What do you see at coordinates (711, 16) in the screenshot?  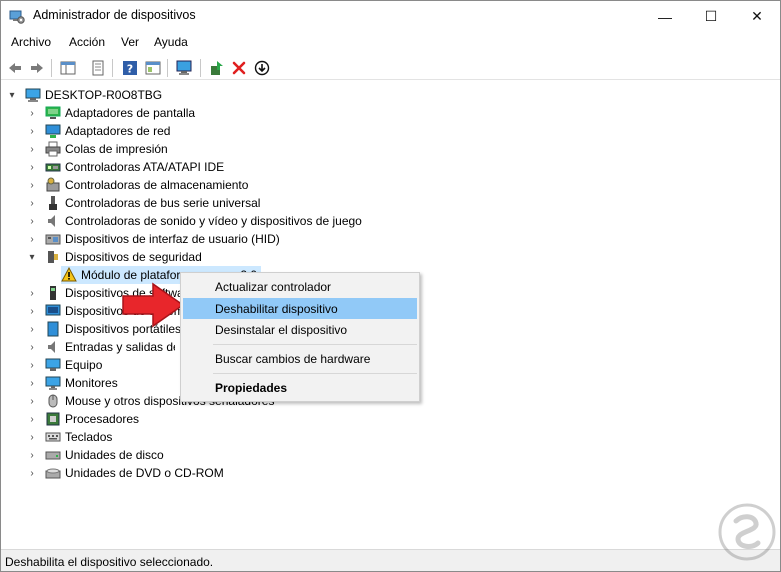 I see `maximize-button: ☐` at bounding box center [711, 16].